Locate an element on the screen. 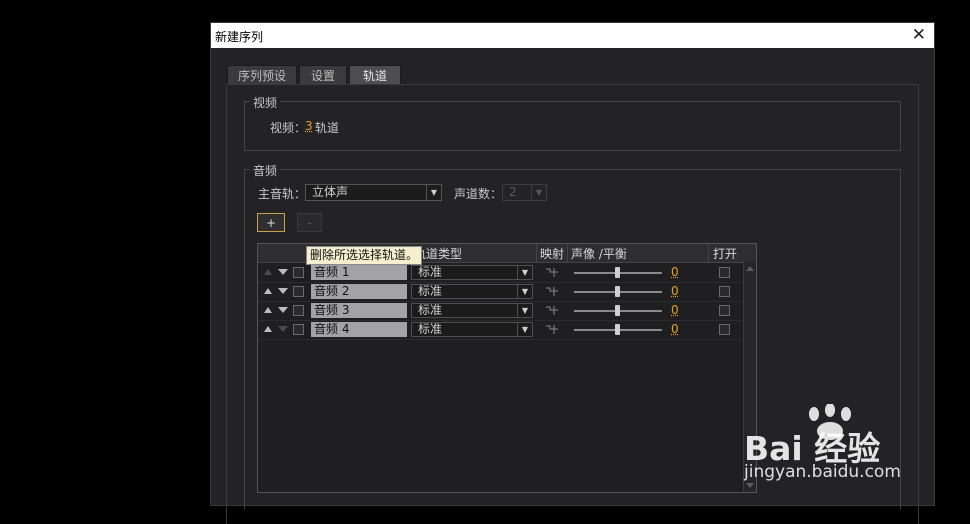 This screenshot has width=970, height=524. channels-select: 2 ▼ is located at coordinates (524, 192).